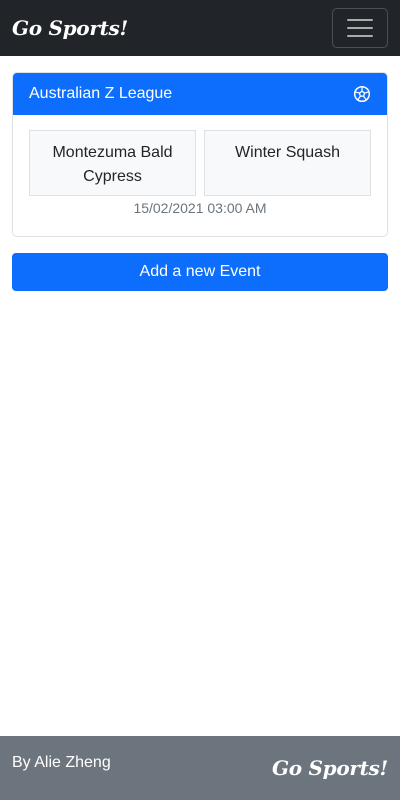 Image resolution: width=400 pixels, height=800 pixels. I want to click on team-home: Montezuma Bald Cypress, so click(112, 163).